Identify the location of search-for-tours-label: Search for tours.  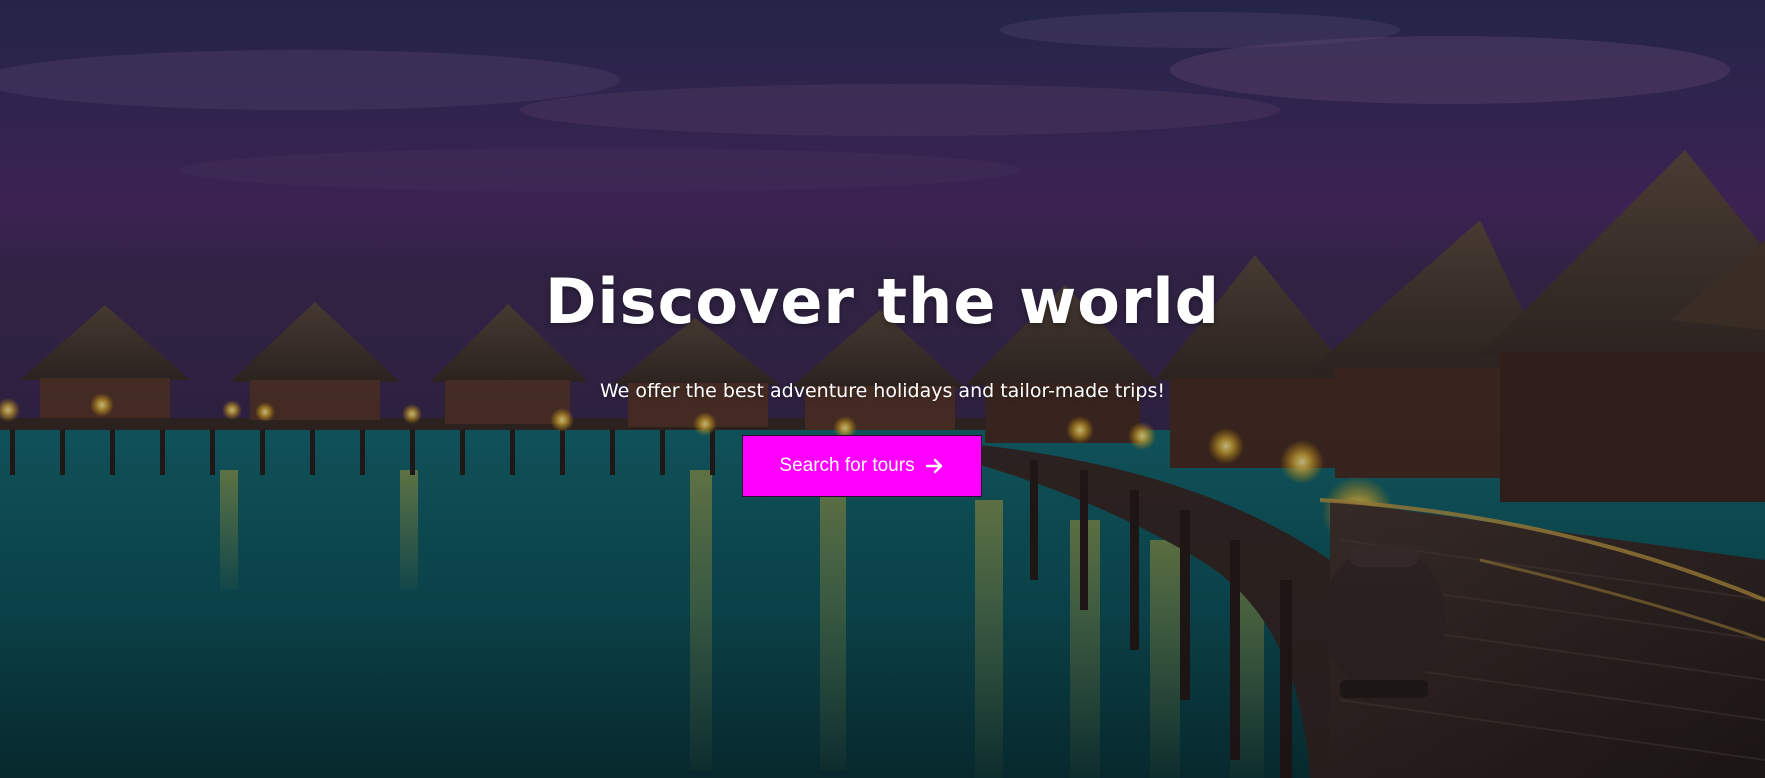
(847, 465).